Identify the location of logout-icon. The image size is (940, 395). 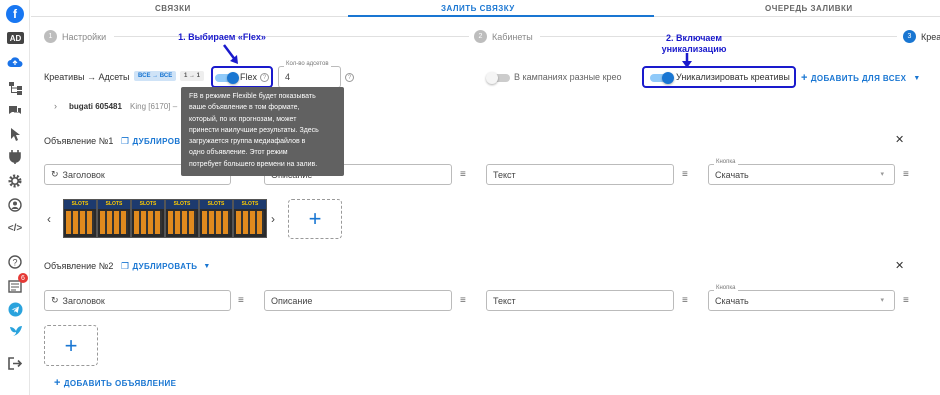
(15, 363).